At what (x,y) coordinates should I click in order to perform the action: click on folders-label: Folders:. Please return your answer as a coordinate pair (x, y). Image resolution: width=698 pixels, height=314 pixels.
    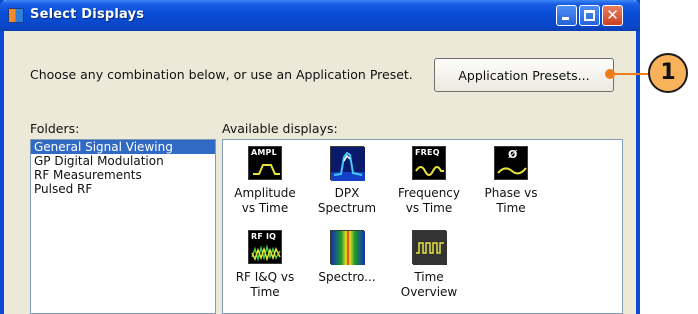
    Looking at the image, I should click on (55, 128).